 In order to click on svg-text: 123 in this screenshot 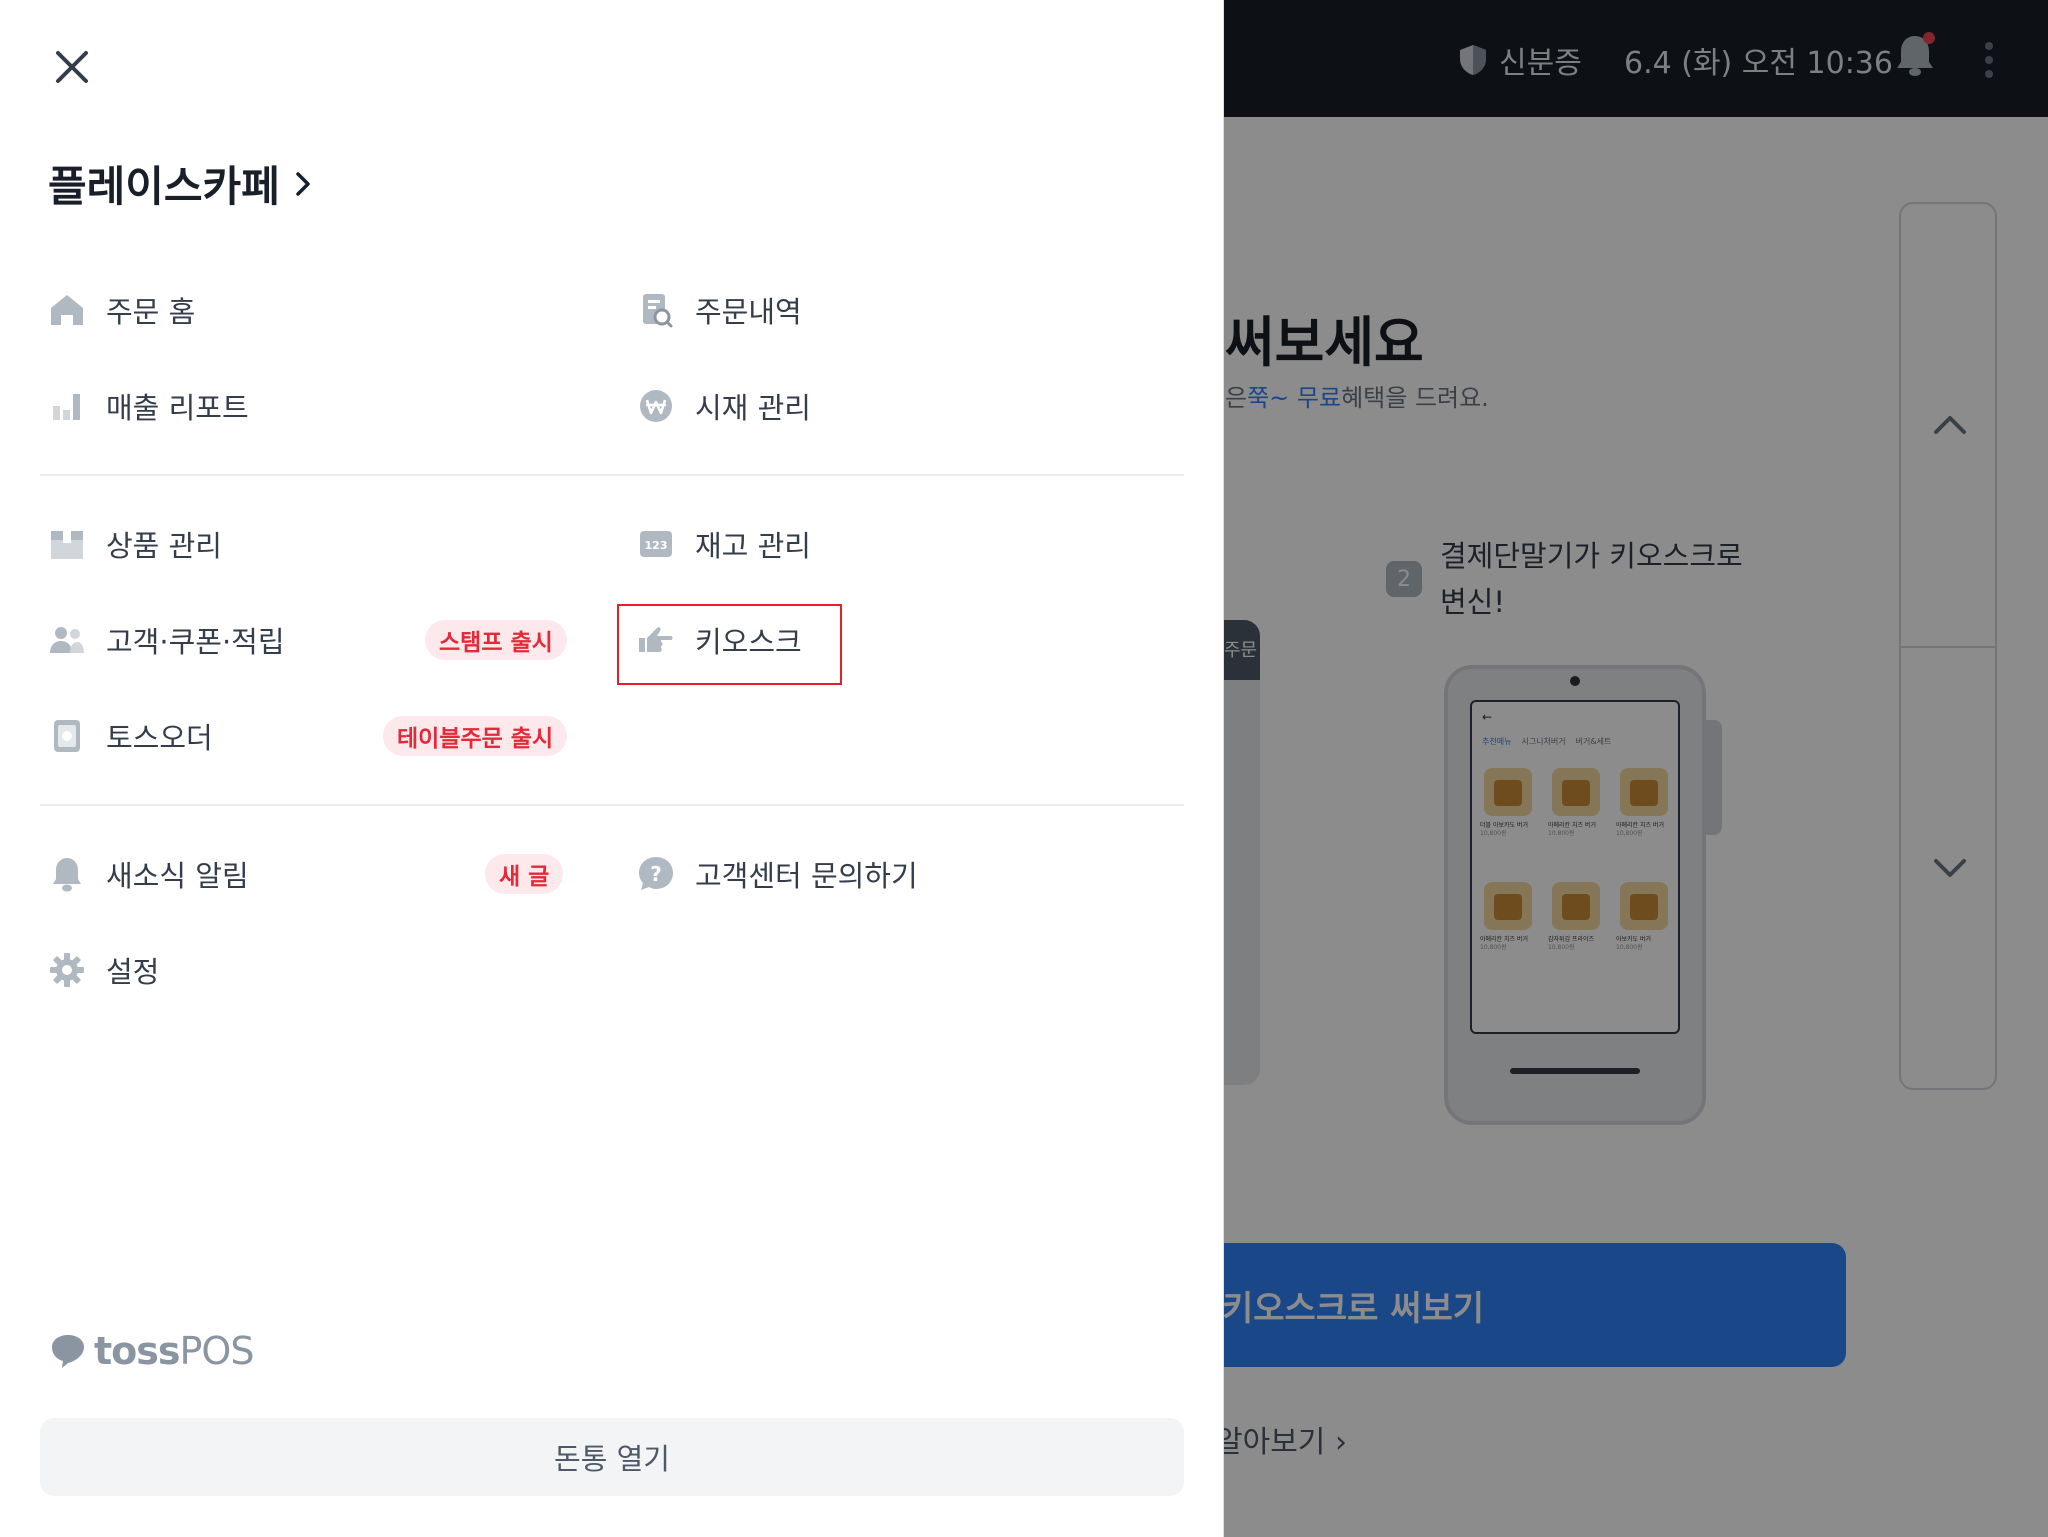, I will do `click(656, 545)`.